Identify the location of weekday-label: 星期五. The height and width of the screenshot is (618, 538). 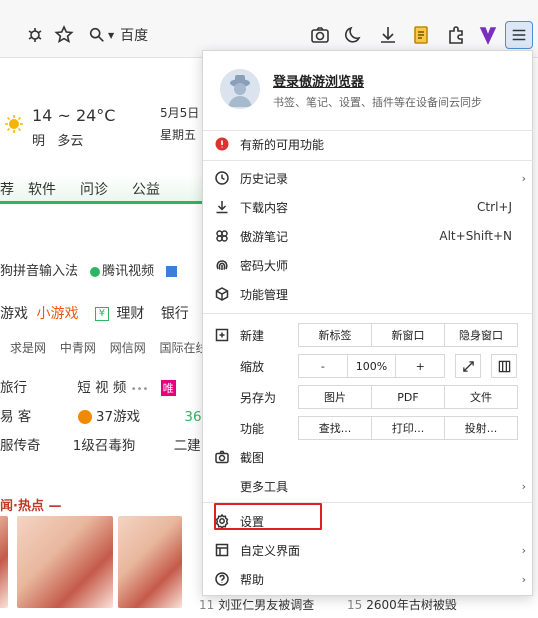
(178, 135).